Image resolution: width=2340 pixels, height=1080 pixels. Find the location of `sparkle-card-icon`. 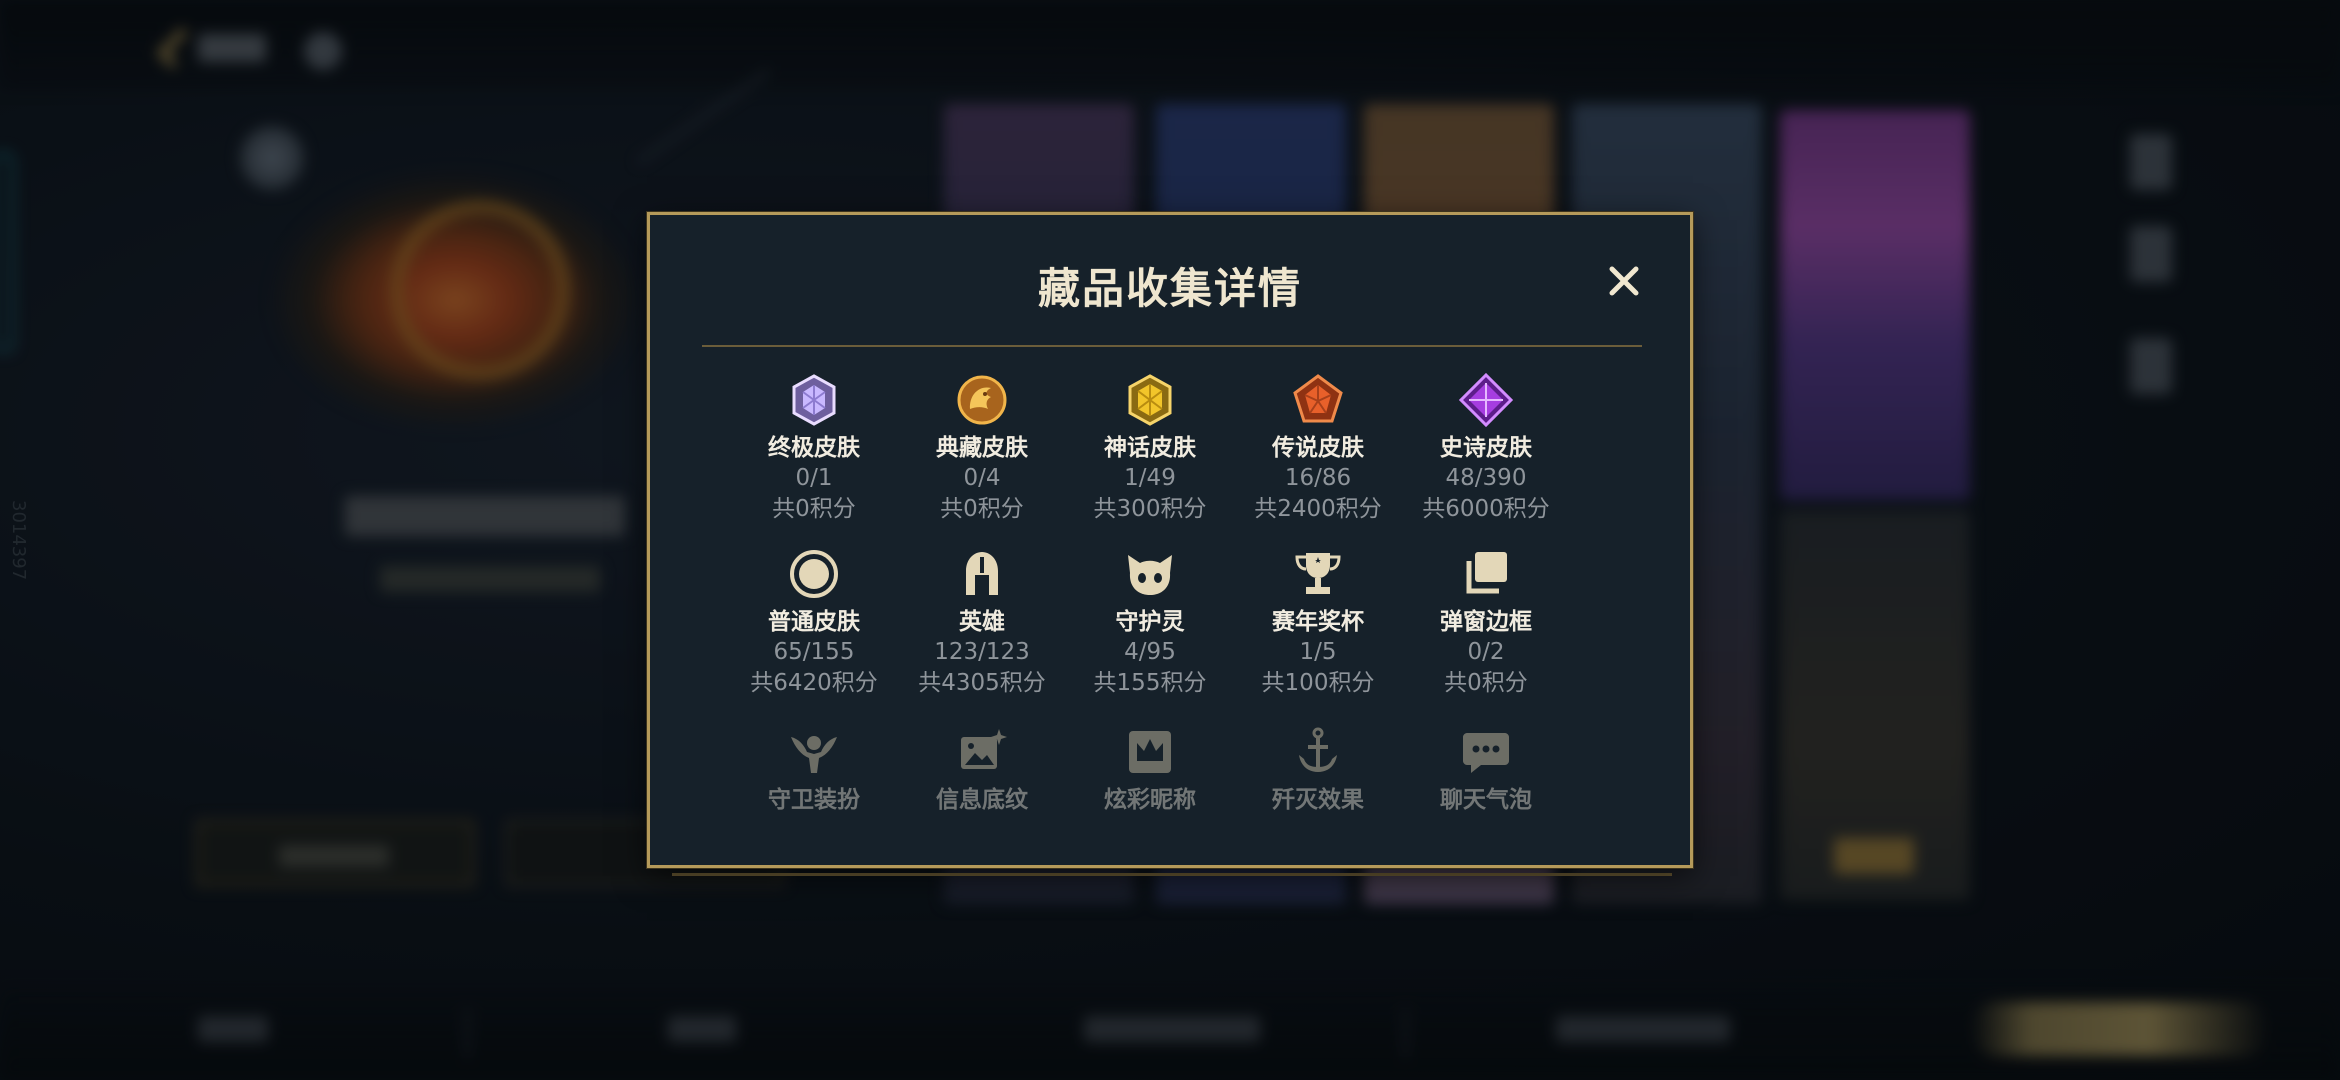

sparkle-card-icon is located at coordinates (982, 752).